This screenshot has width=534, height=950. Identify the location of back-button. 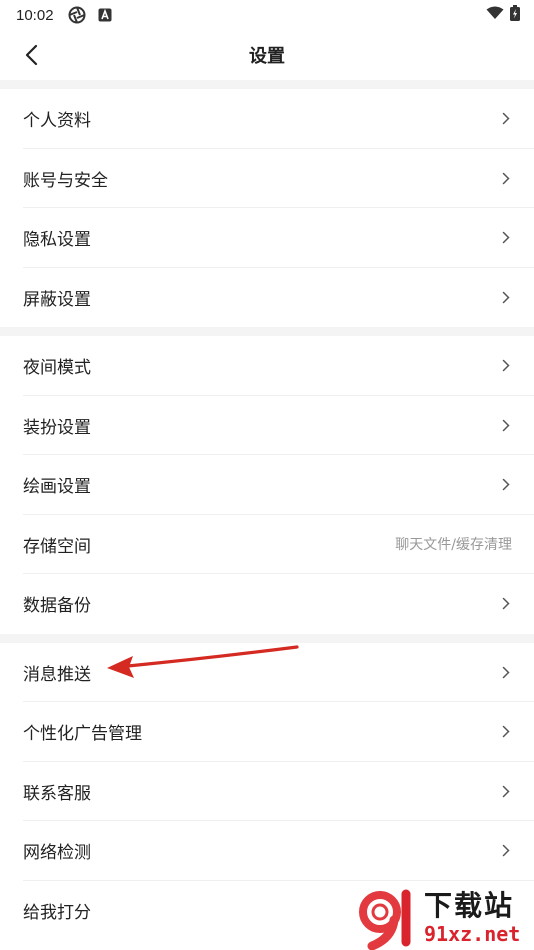
(31, 55).